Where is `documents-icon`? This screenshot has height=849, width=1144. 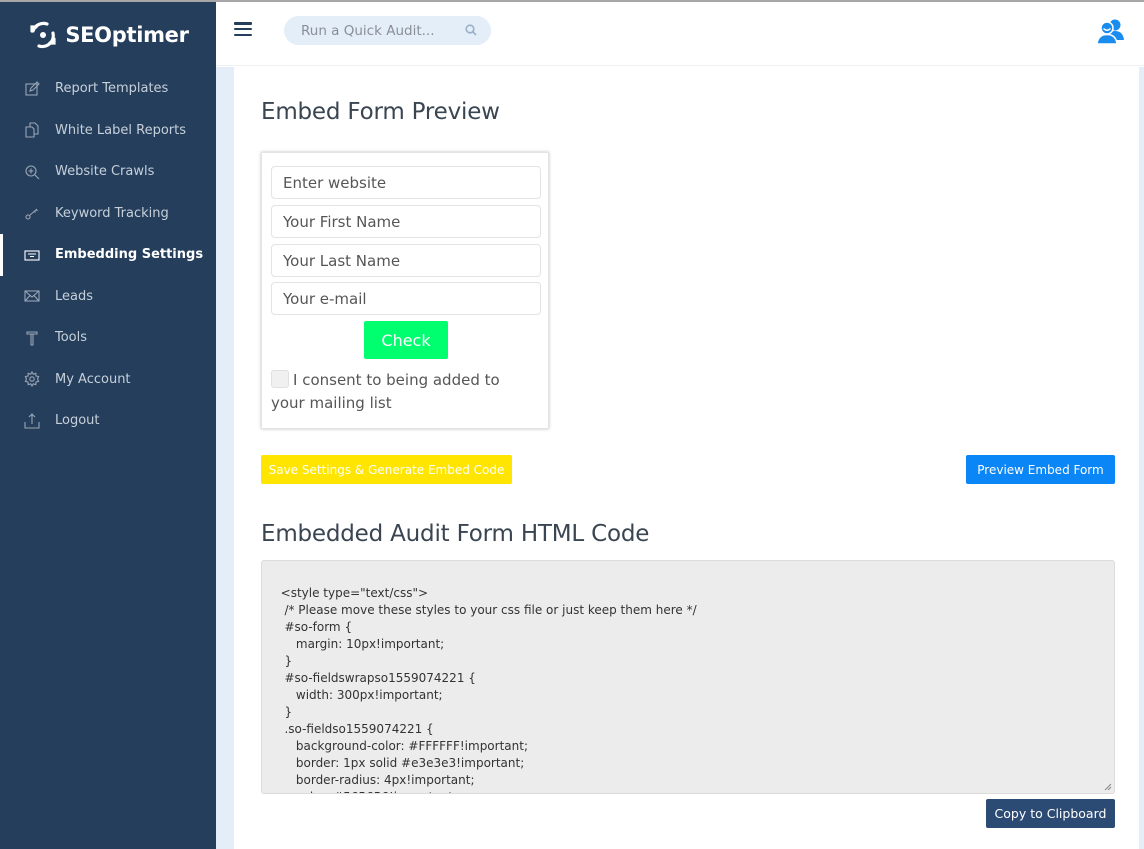
documents-icon is located at coordinates (32, 130).